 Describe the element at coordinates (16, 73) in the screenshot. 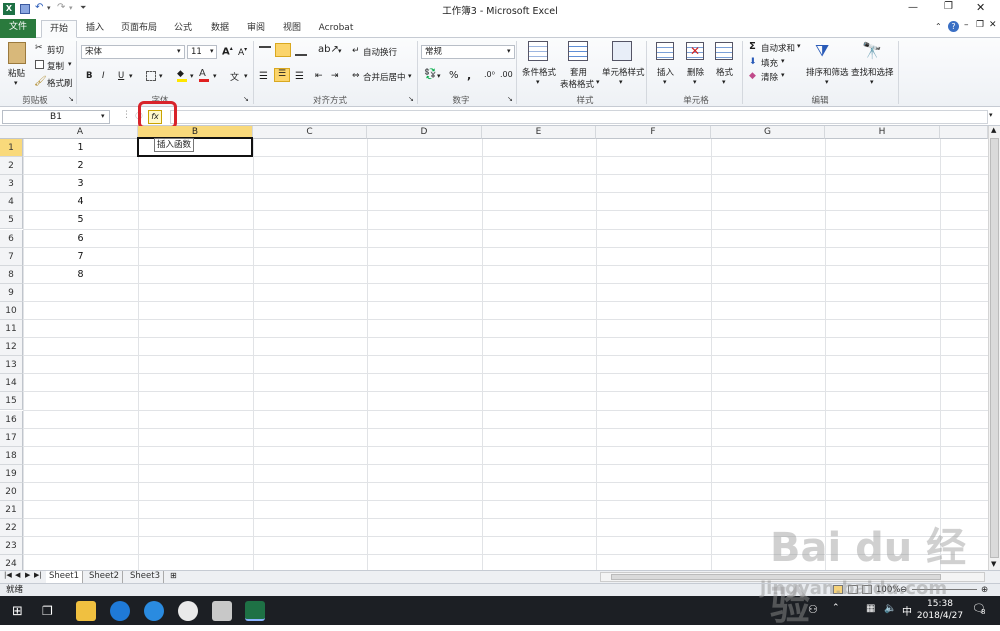

I see `paste-button: 粘贴` at that location.